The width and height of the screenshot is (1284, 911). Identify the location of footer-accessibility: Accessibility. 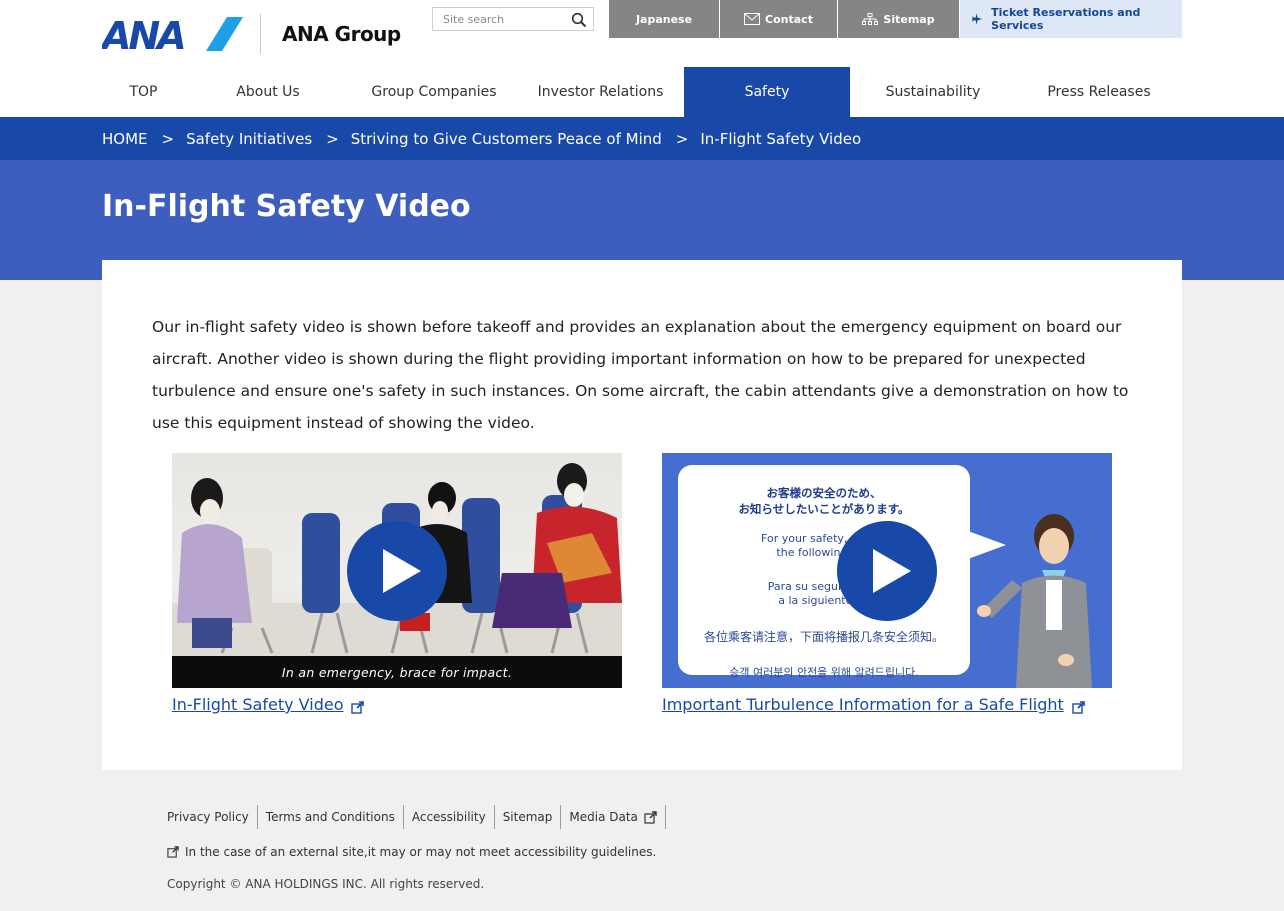
(449, 817).